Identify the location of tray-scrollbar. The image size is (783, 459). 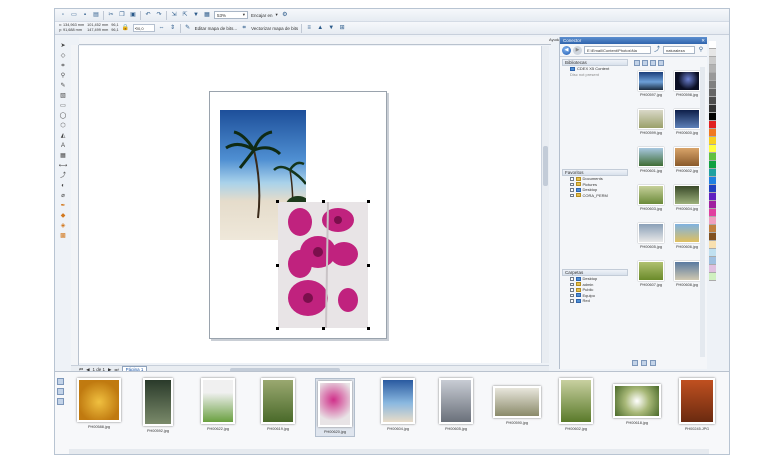
(389, 451).